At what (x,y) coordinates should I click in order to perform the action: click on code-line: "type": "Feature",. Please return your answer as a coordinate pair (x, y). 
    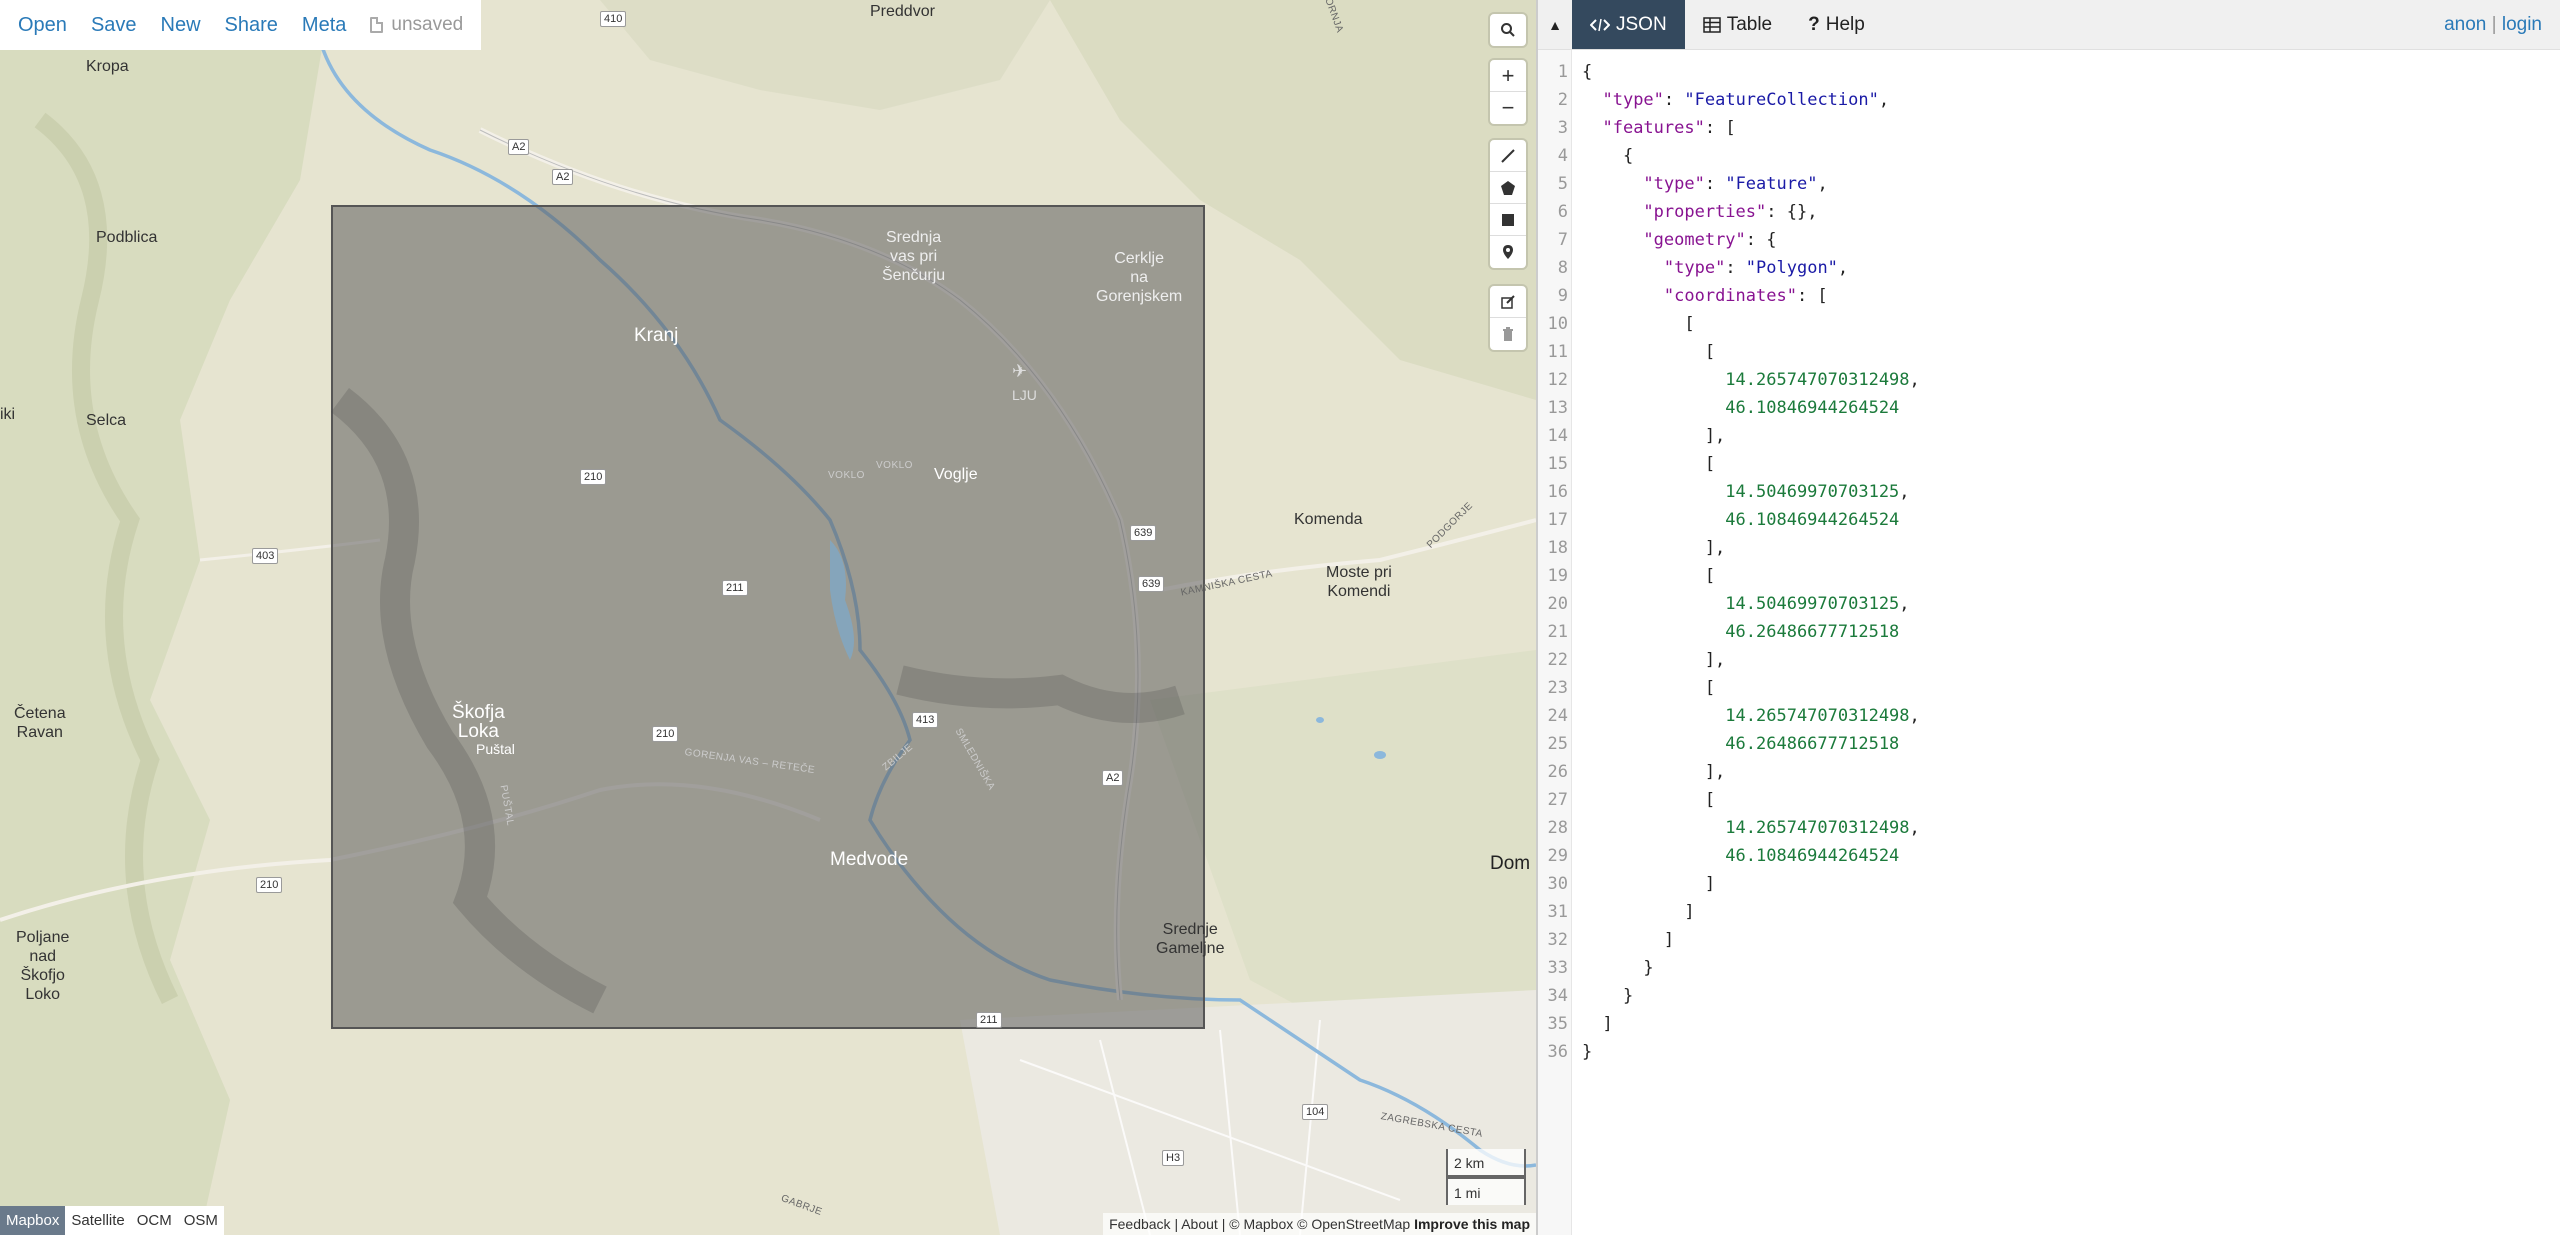
    Looking at the image, I should click on (1704, 184).